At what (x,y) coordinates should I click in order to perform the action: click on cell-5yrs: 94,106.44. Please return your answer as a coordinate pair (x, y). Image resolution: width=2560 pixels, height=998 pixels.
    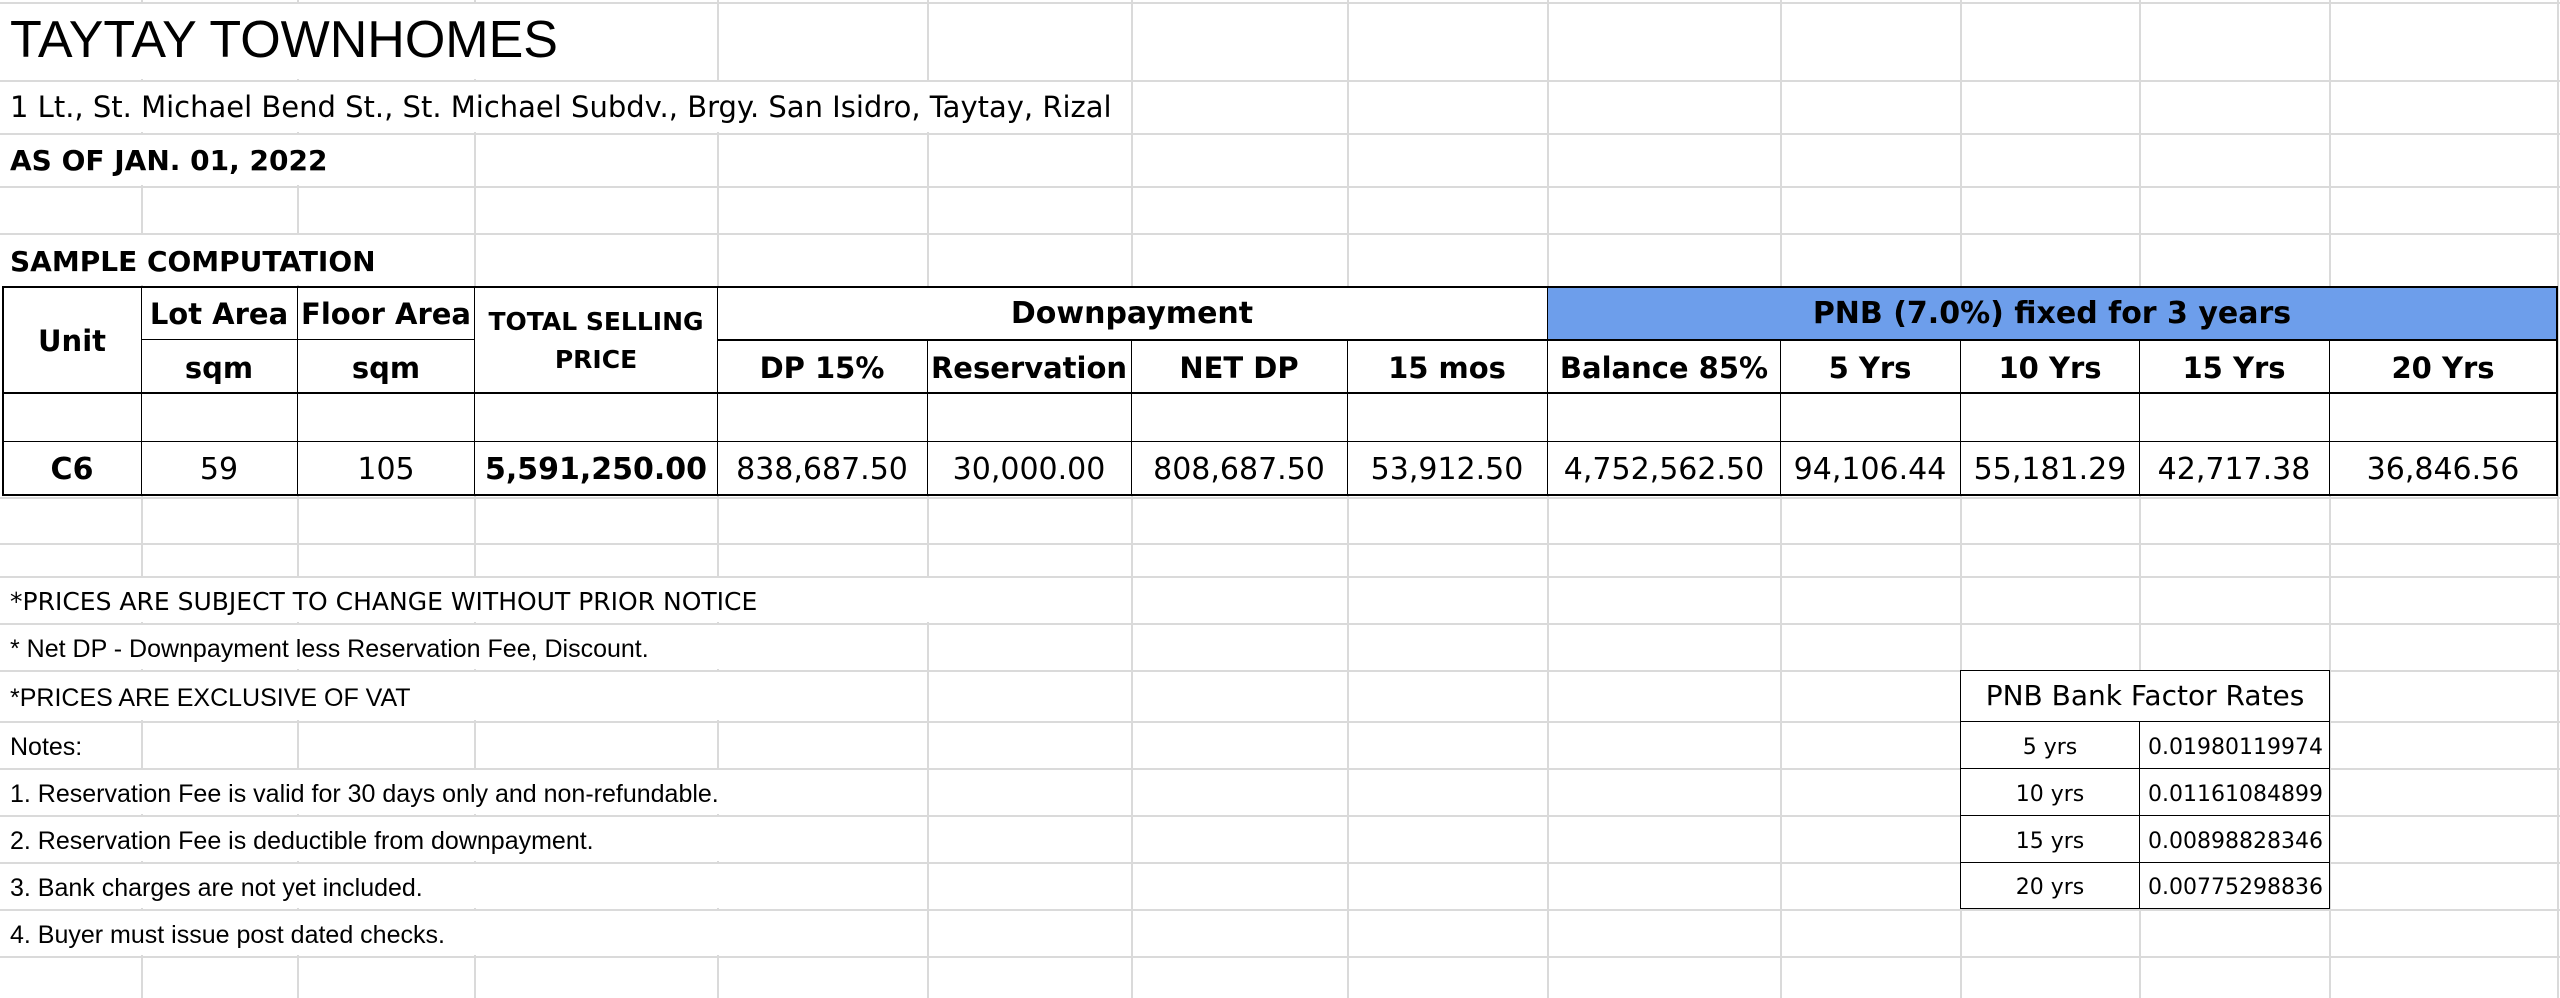
    Looking at the image, I should click on (1870, 470).